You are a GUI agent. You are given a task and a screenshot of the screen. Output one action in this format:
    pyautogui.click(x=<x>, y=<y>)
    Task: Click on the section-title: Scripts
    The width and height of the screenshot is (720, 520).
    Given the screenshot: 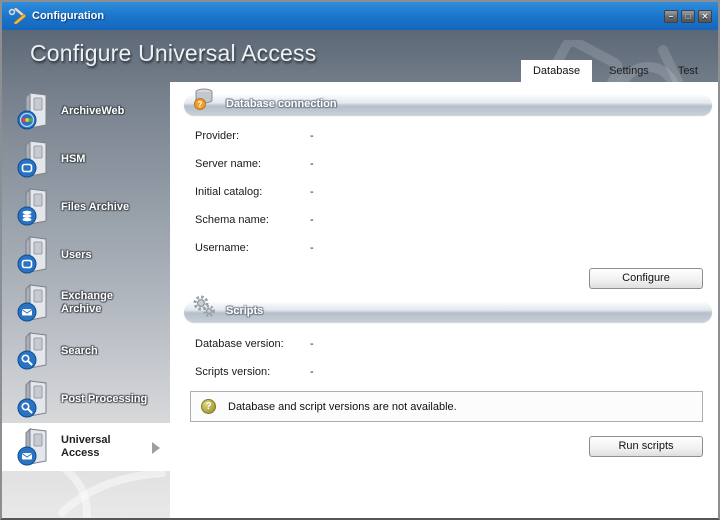 What is the action you would take?
    pyautogui.click(x=245, y=311)
    